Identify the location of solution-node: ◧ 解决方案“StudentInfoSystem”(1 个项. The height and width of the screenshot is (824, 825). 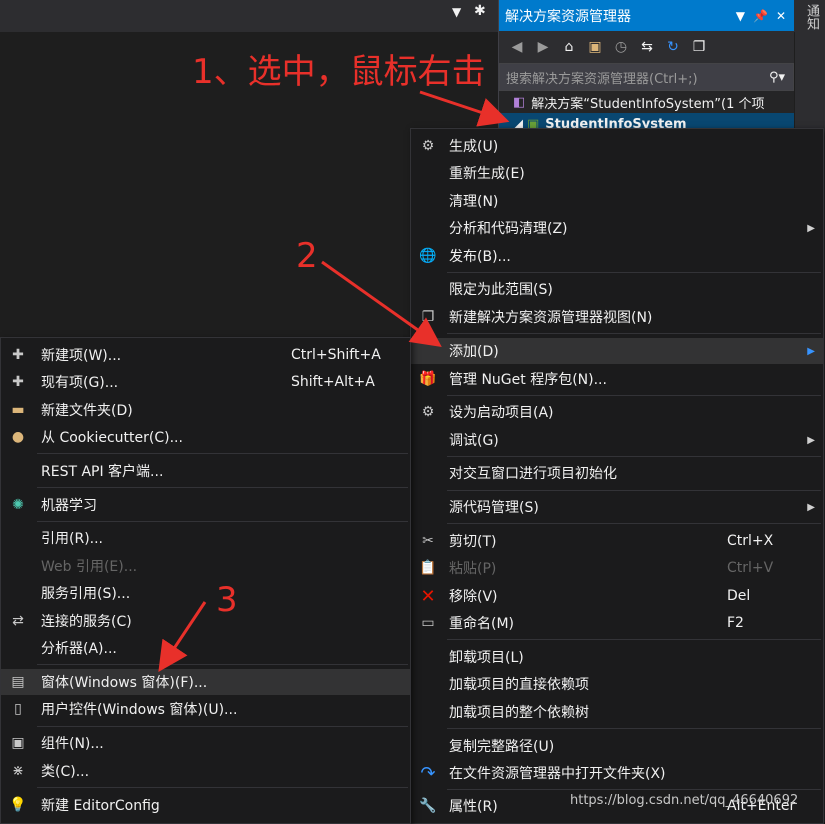
(646, 102).